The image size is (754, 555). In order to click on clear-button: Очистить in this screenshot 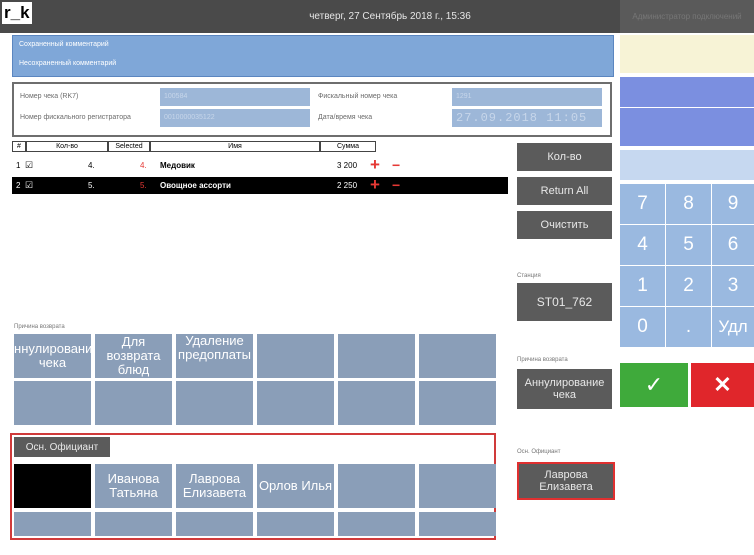, I will do `click(564, 225)`.